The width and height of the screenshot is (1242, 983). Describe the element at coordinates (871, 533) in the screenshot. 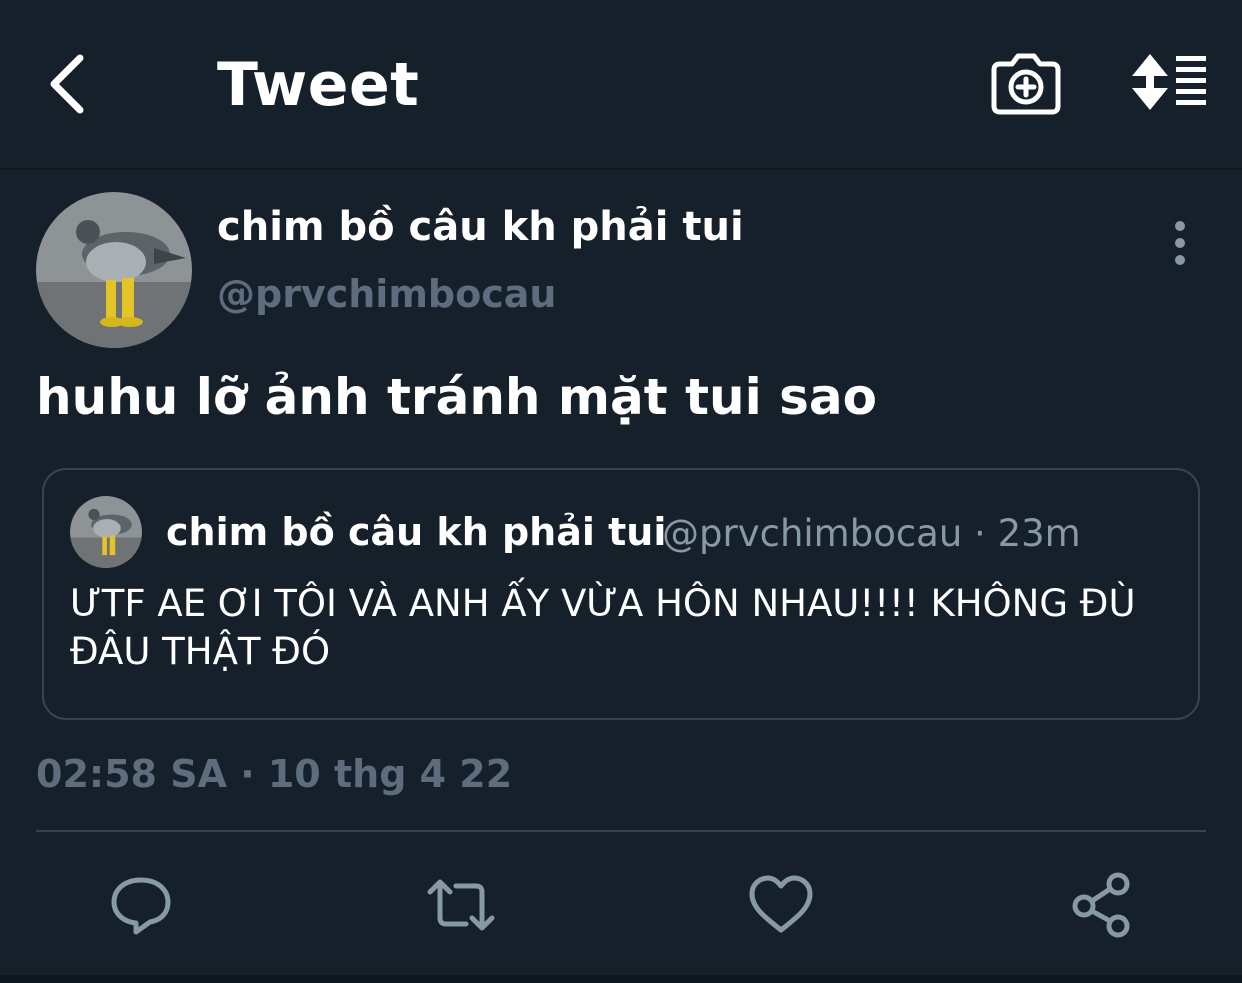

I see `quote-handle-time: @prvchimbocau · 23m` at that location.